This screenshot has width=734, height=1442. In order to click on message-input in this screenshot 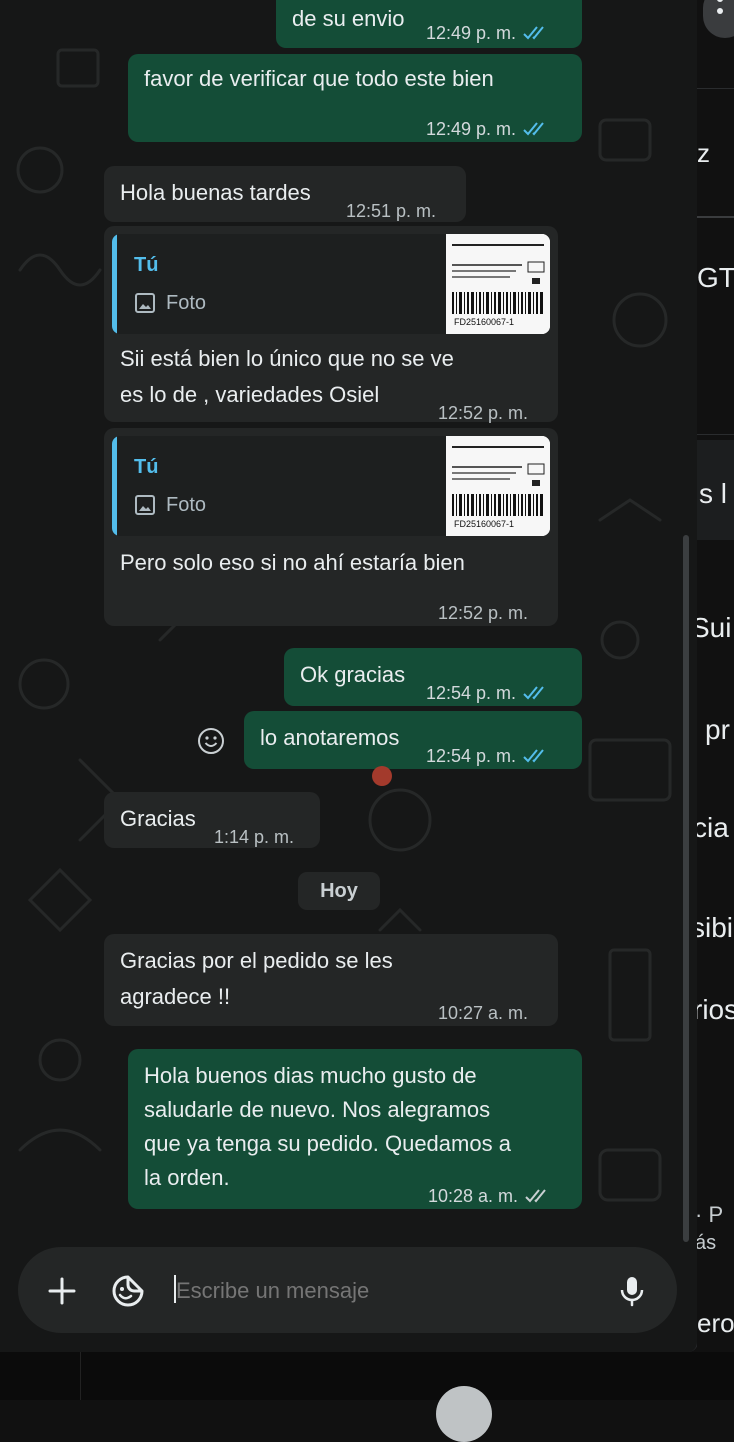, I will do `click(385, 1291)`.